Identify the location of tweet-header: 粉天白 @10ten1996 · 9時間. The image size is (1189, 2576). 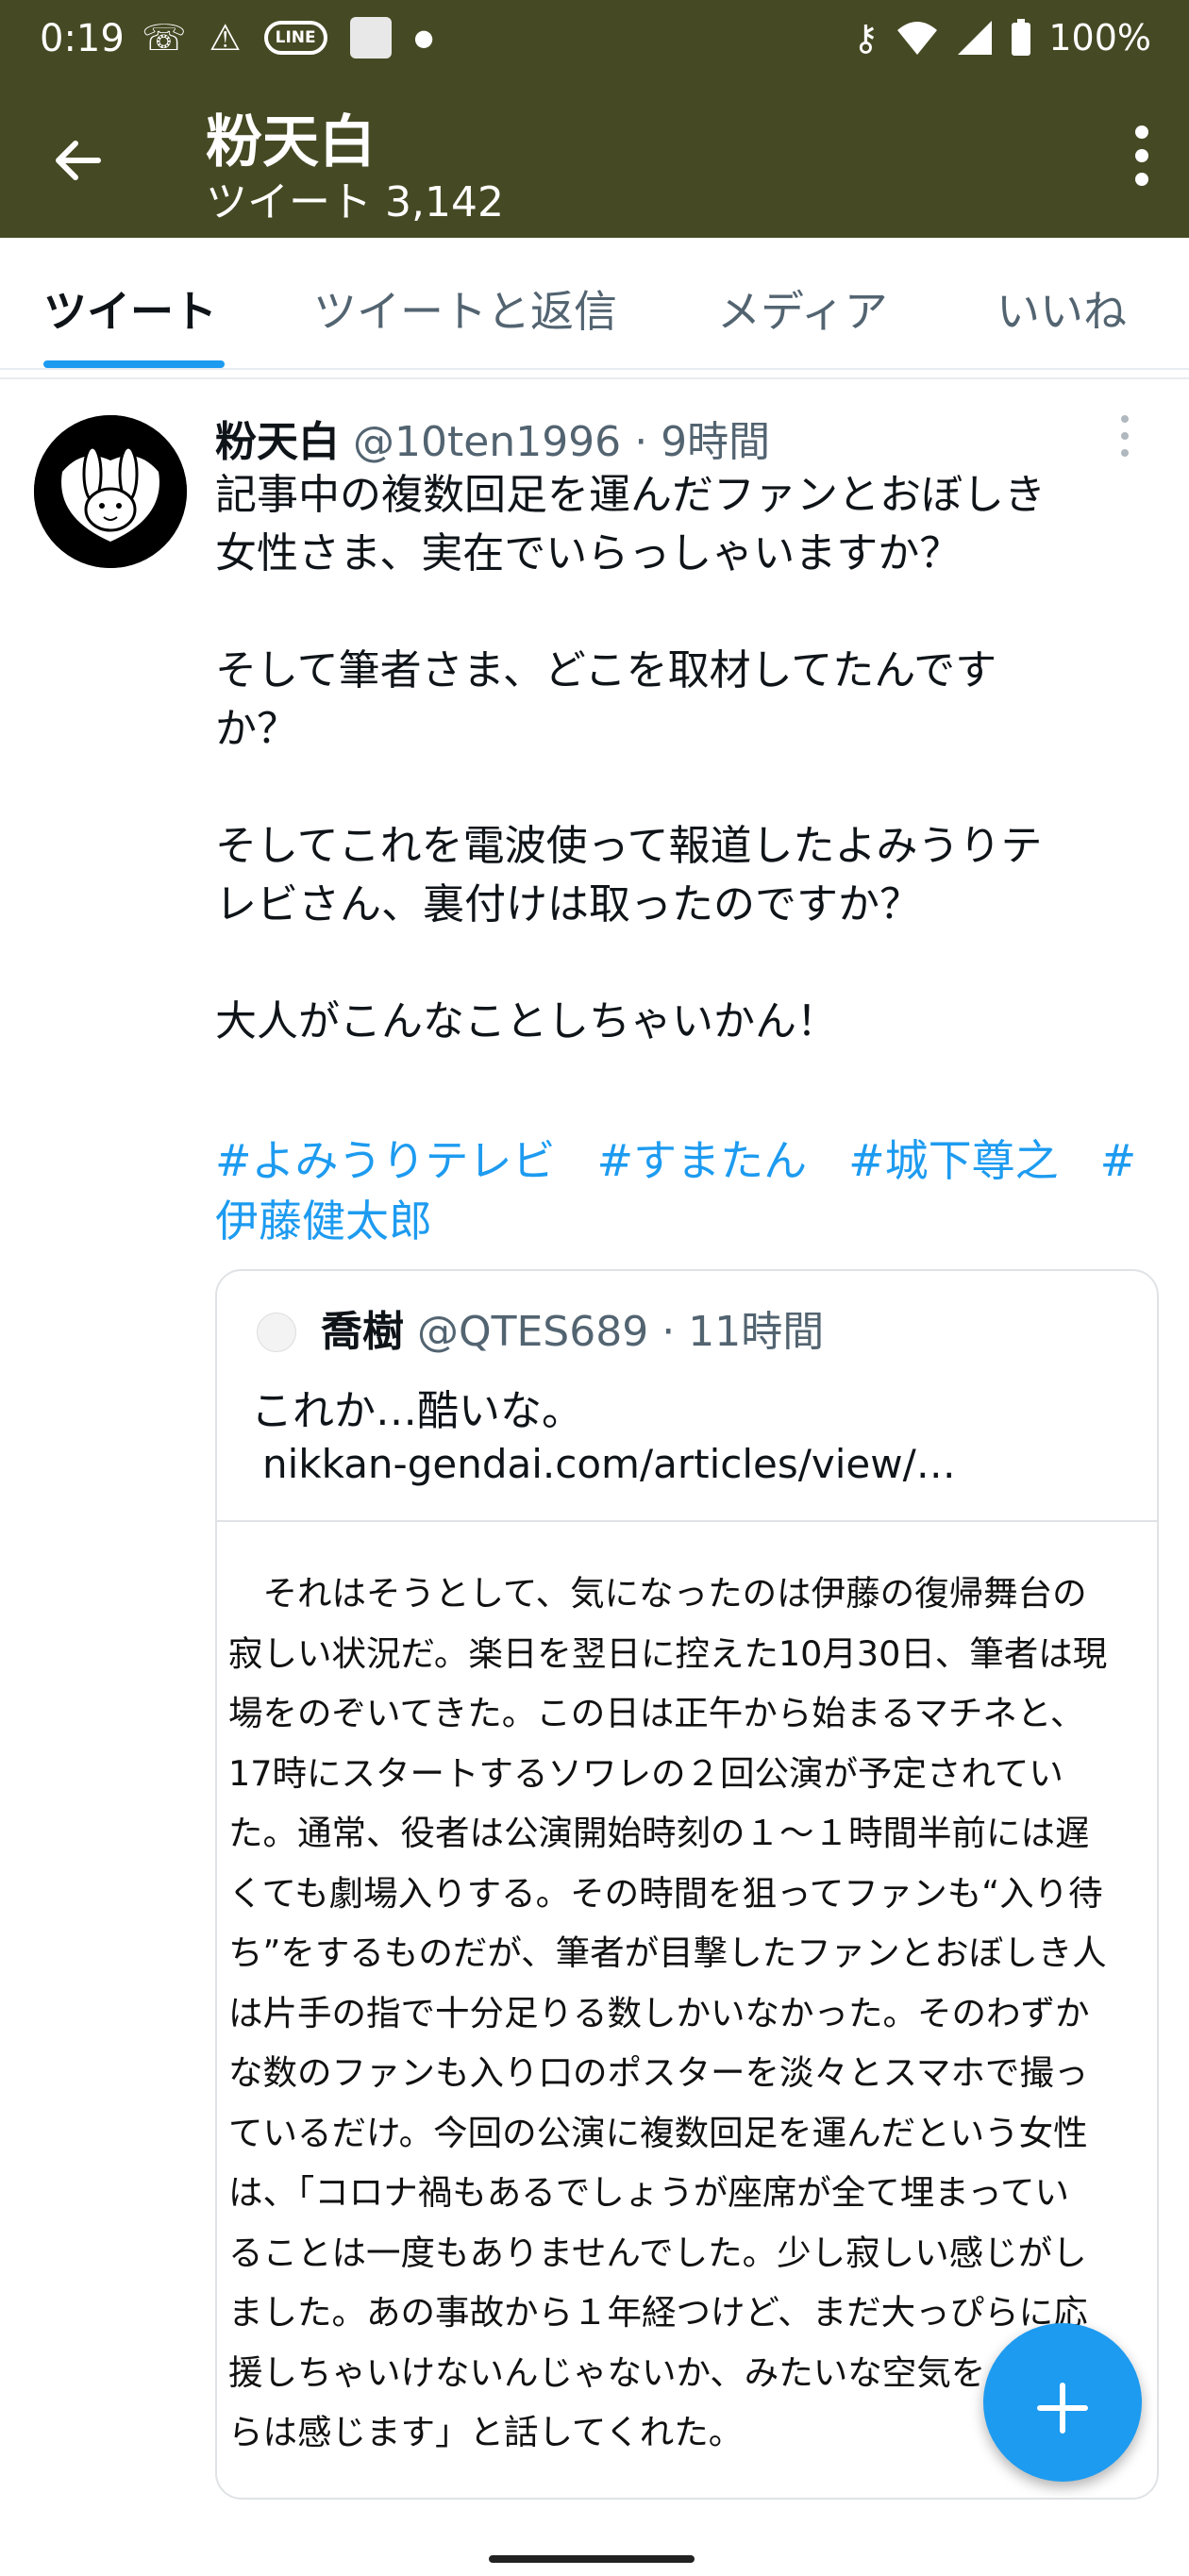
(493, 438).